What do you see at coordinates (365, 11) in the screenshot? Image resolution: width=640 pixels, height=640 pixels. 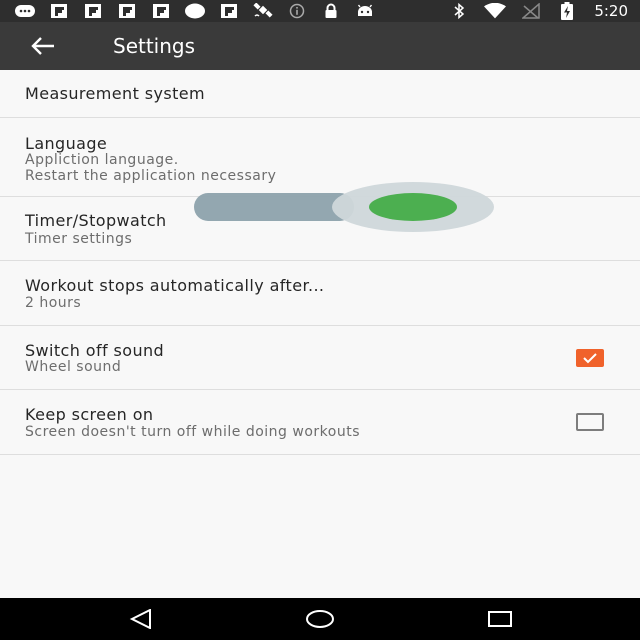 I see `android-icon` at bounding box center [365, 11].